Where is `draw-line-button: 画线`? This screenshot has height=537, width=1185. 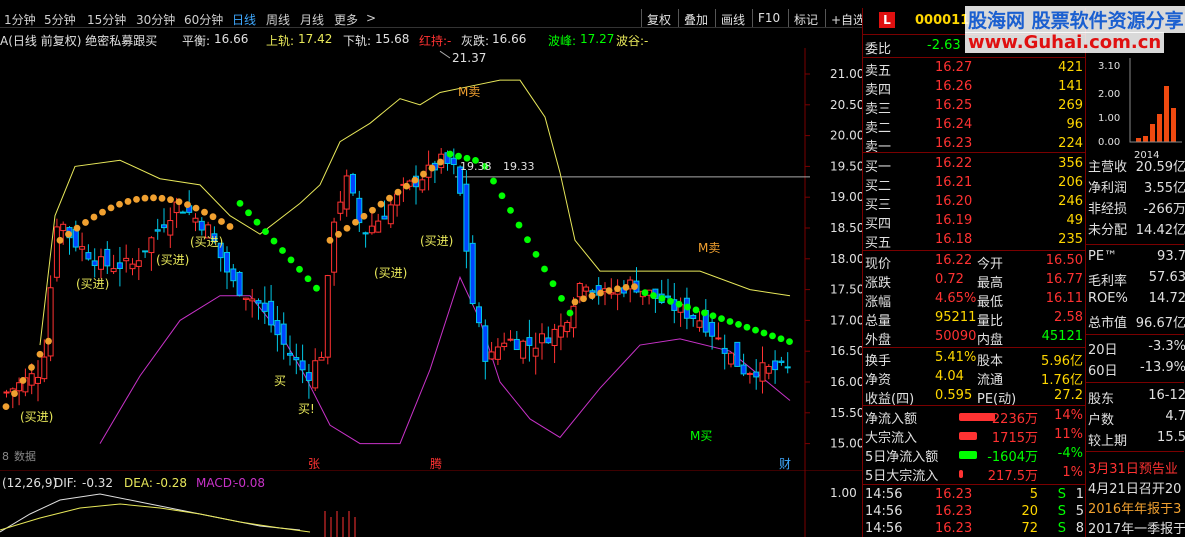
draw-line-button: 画线 is located at coordinates (732, 18).